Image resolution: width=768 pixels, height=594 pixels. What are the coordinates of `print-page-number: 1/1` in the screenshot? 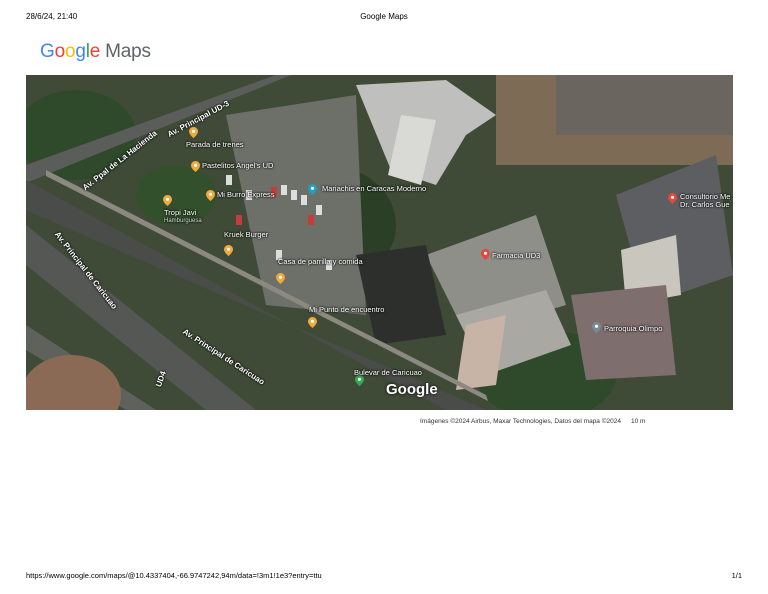 It's located at (736, 575).